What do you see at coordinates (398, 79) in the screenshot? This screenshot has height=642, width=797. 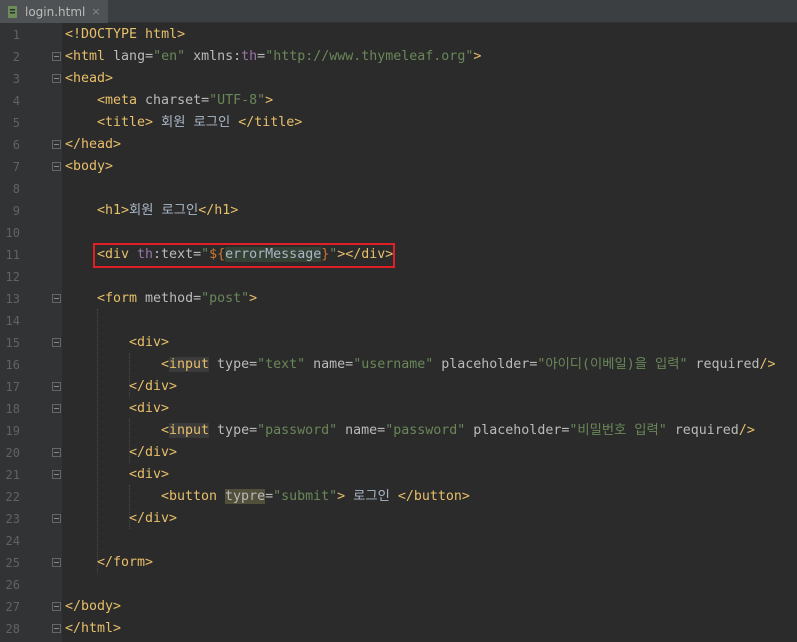 I see `code-line: 3 <head>` at bounding box center [398, 79].